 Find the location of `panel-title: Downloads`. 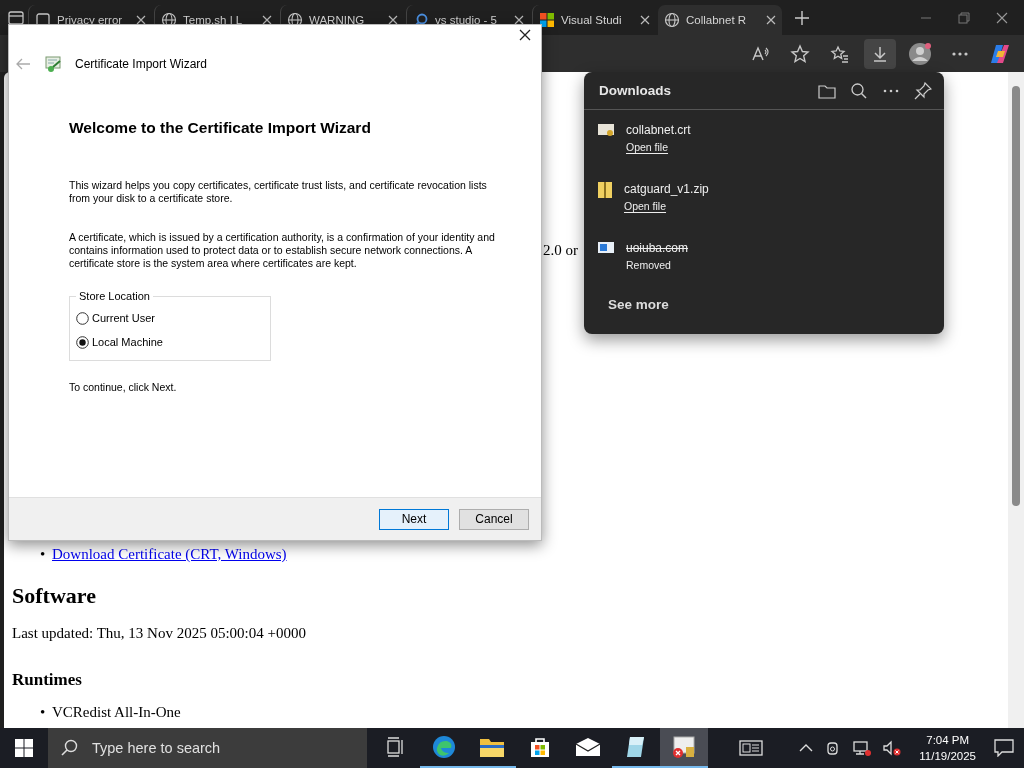

panel-title: Downloads is located at coordinates (635, 90).